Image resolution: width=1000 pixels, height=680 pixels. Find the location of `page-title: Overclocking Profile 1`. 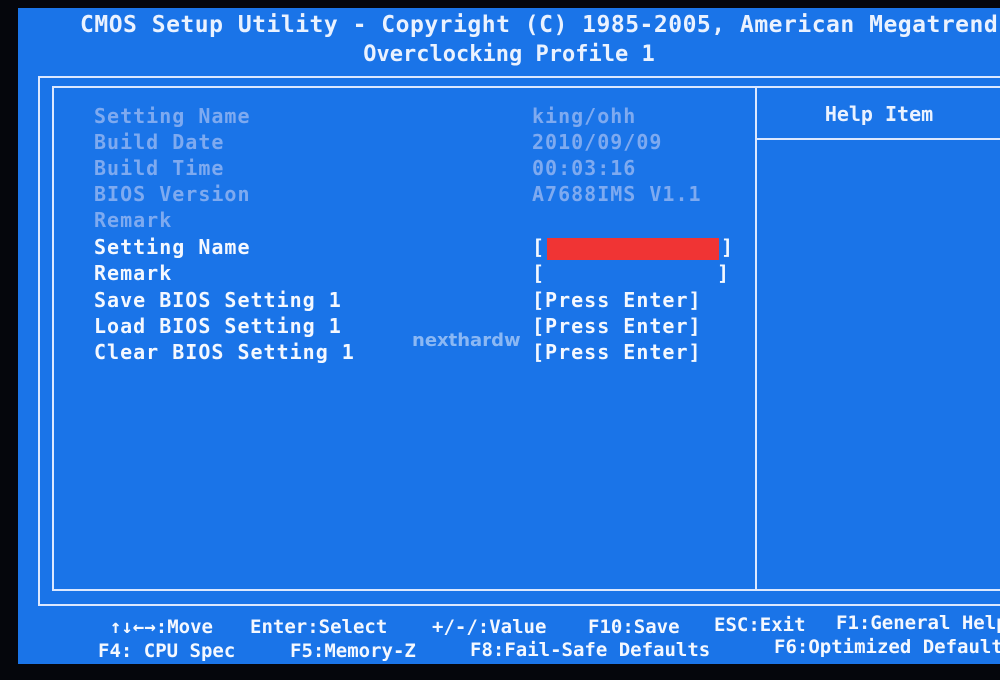

page-title: Overclocking Profile 1 is located at coordinates (509, 54).